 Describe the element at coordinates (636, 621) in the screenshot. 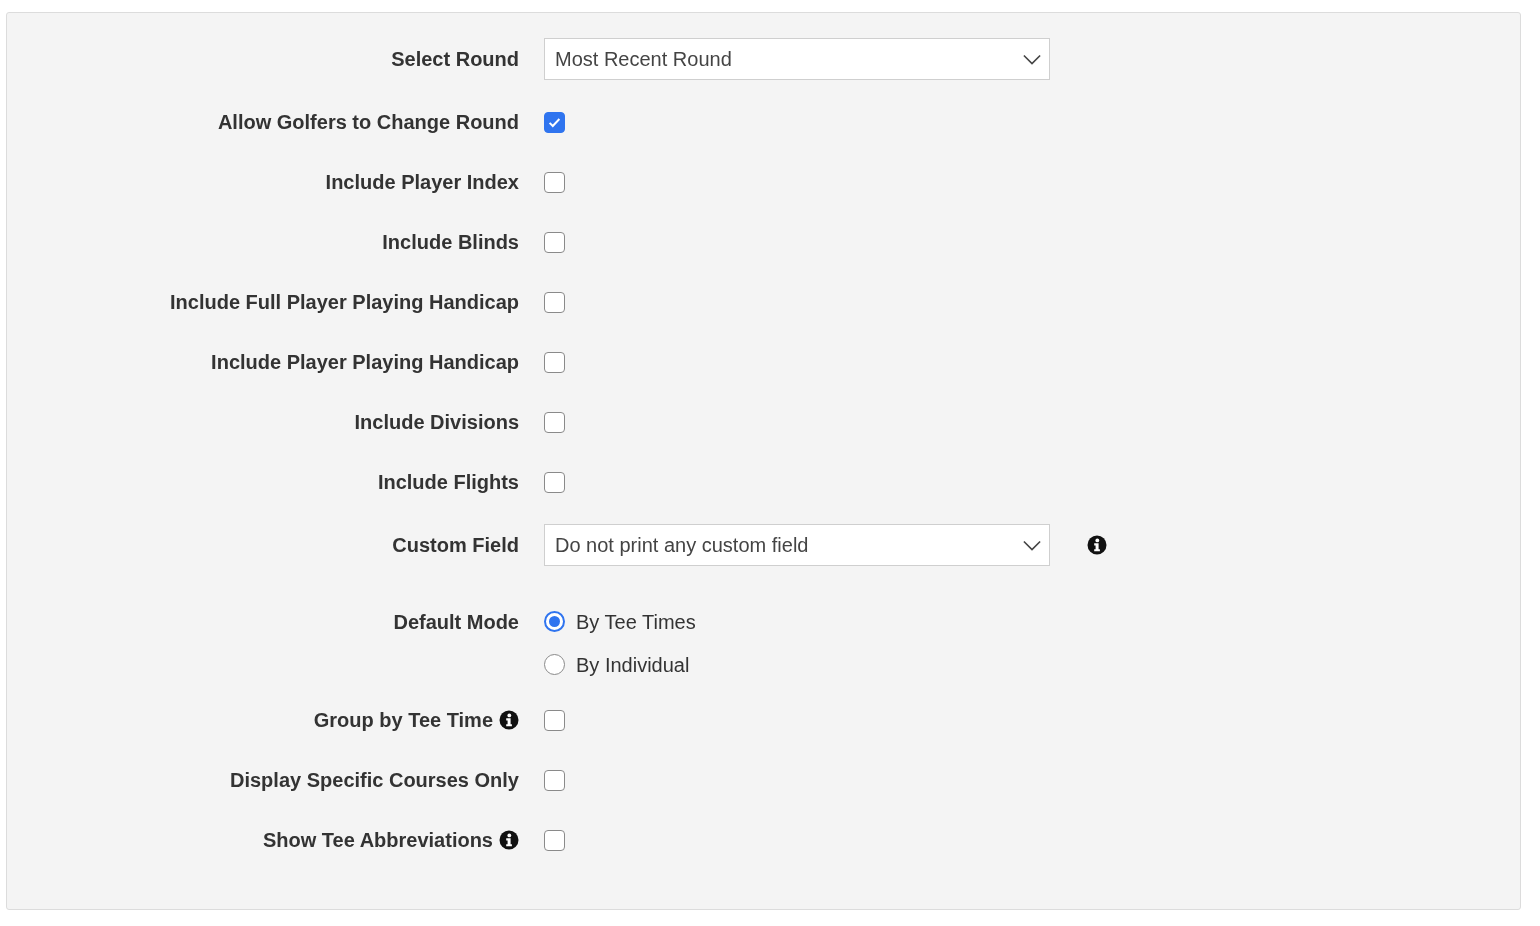

I see `radio-label: By Tee Times` at that location.